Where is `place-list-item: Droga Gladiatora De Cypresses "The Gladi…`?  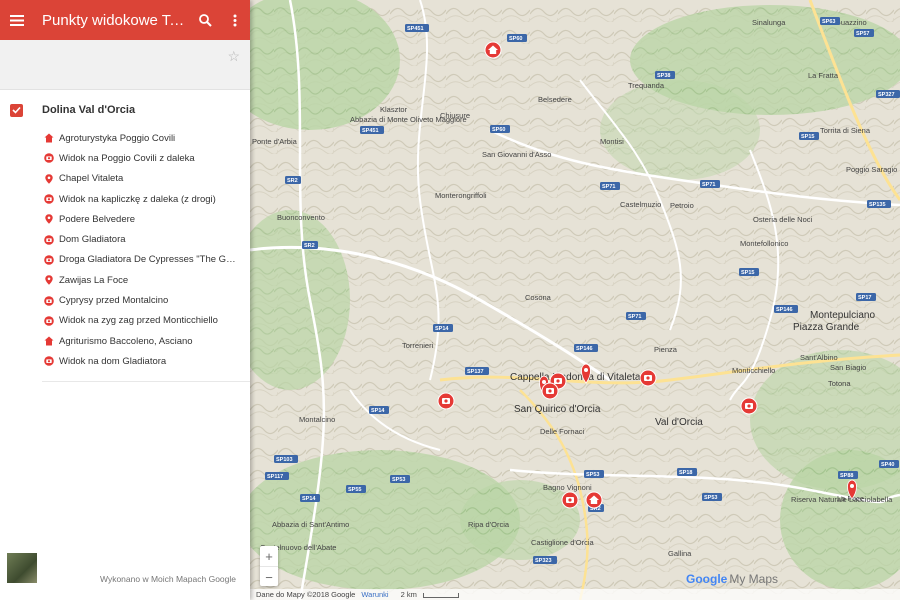
place-list-item: Droga Gladiatora De Cypresses "The Gladi… is located at coordinates (147, 260).